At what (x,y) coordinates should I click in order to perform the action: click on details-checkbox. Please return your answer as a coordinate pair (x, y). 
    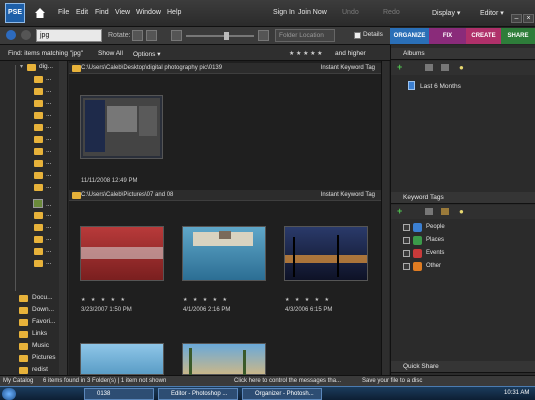
    Looking at the image, I should click on (357, 35).